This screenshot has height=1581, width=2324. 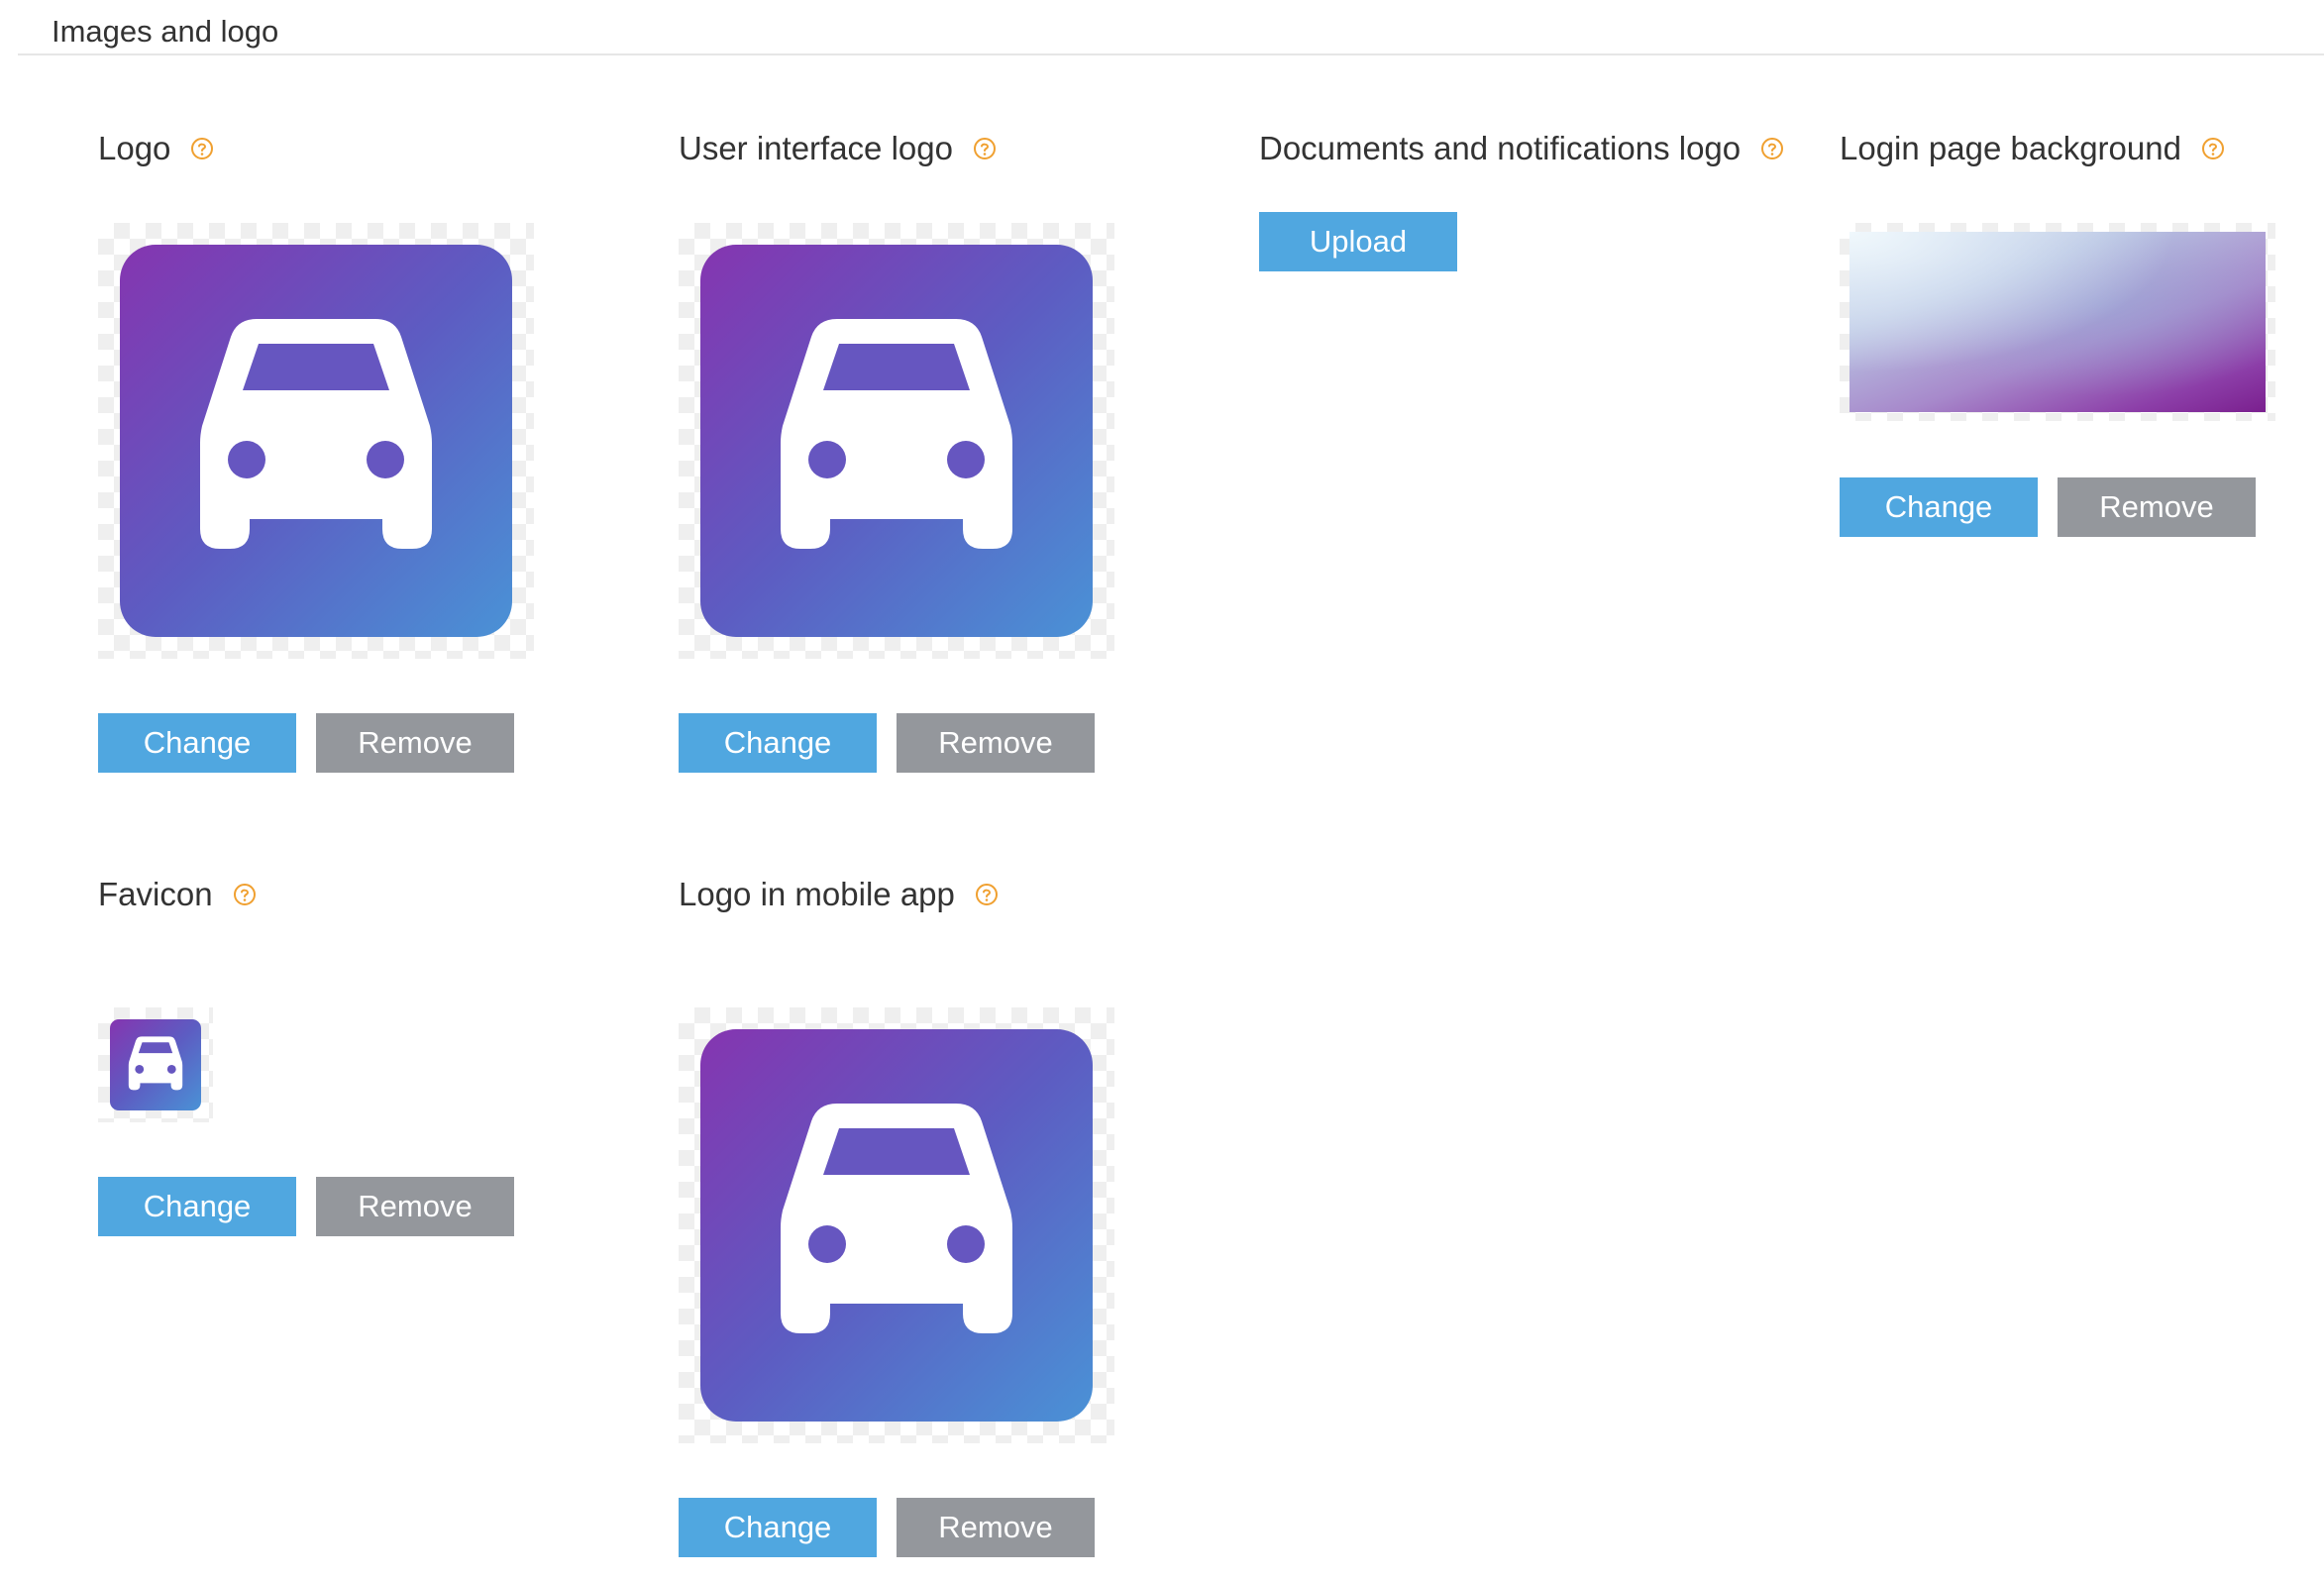 I want to click on docs-logo-field-title: Documents and notifications logo, so click(x=1522, y=148).